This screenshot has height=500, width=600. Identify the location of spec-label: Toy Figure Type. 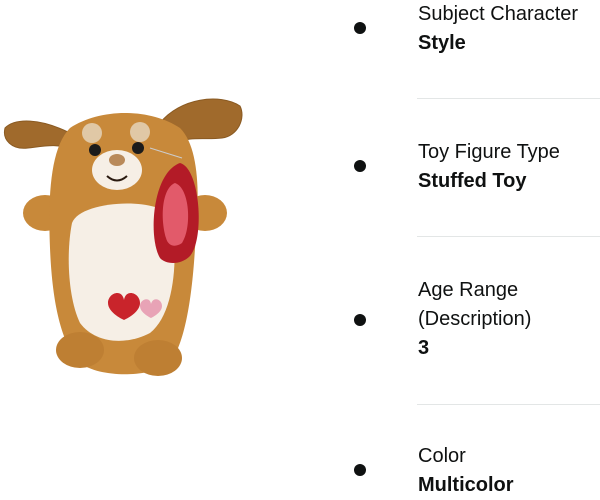
(489, 152).